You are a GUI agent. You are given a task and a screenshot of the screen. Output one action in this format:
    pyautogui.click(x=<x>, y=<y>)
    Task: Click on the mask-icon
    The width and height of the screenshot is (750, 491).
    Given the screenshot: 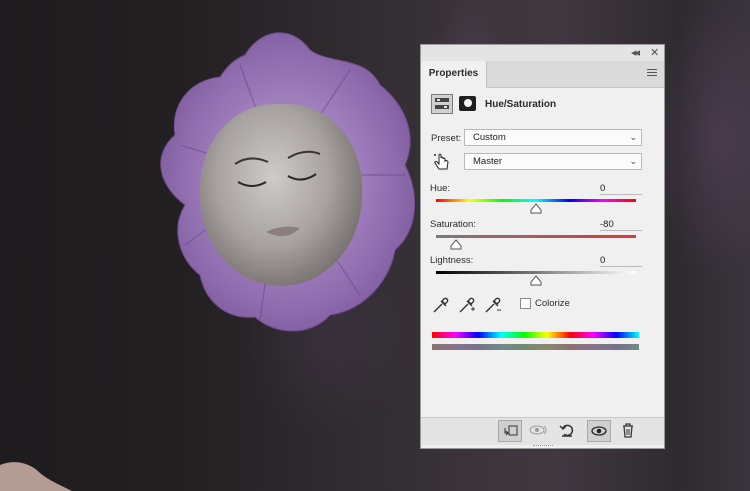 What is the action you would take?
    pyautogui.click(x=467, y=103)
    